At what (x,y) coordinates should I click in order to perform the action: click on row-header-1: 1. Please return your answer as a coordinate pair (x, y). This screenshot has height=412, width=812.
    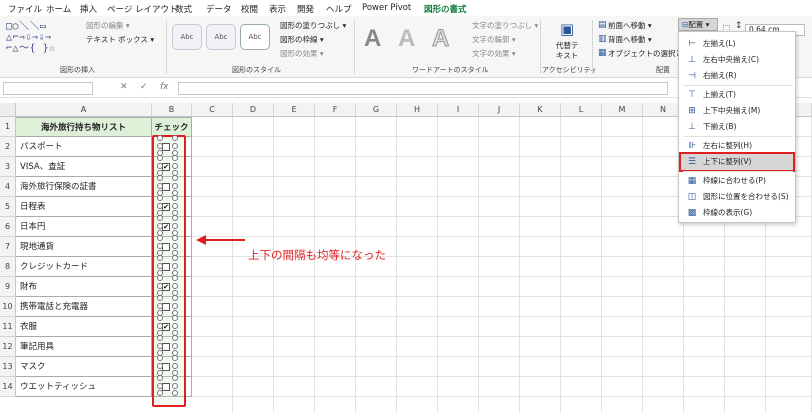
    Looking at the image, I should click on (8, 127).